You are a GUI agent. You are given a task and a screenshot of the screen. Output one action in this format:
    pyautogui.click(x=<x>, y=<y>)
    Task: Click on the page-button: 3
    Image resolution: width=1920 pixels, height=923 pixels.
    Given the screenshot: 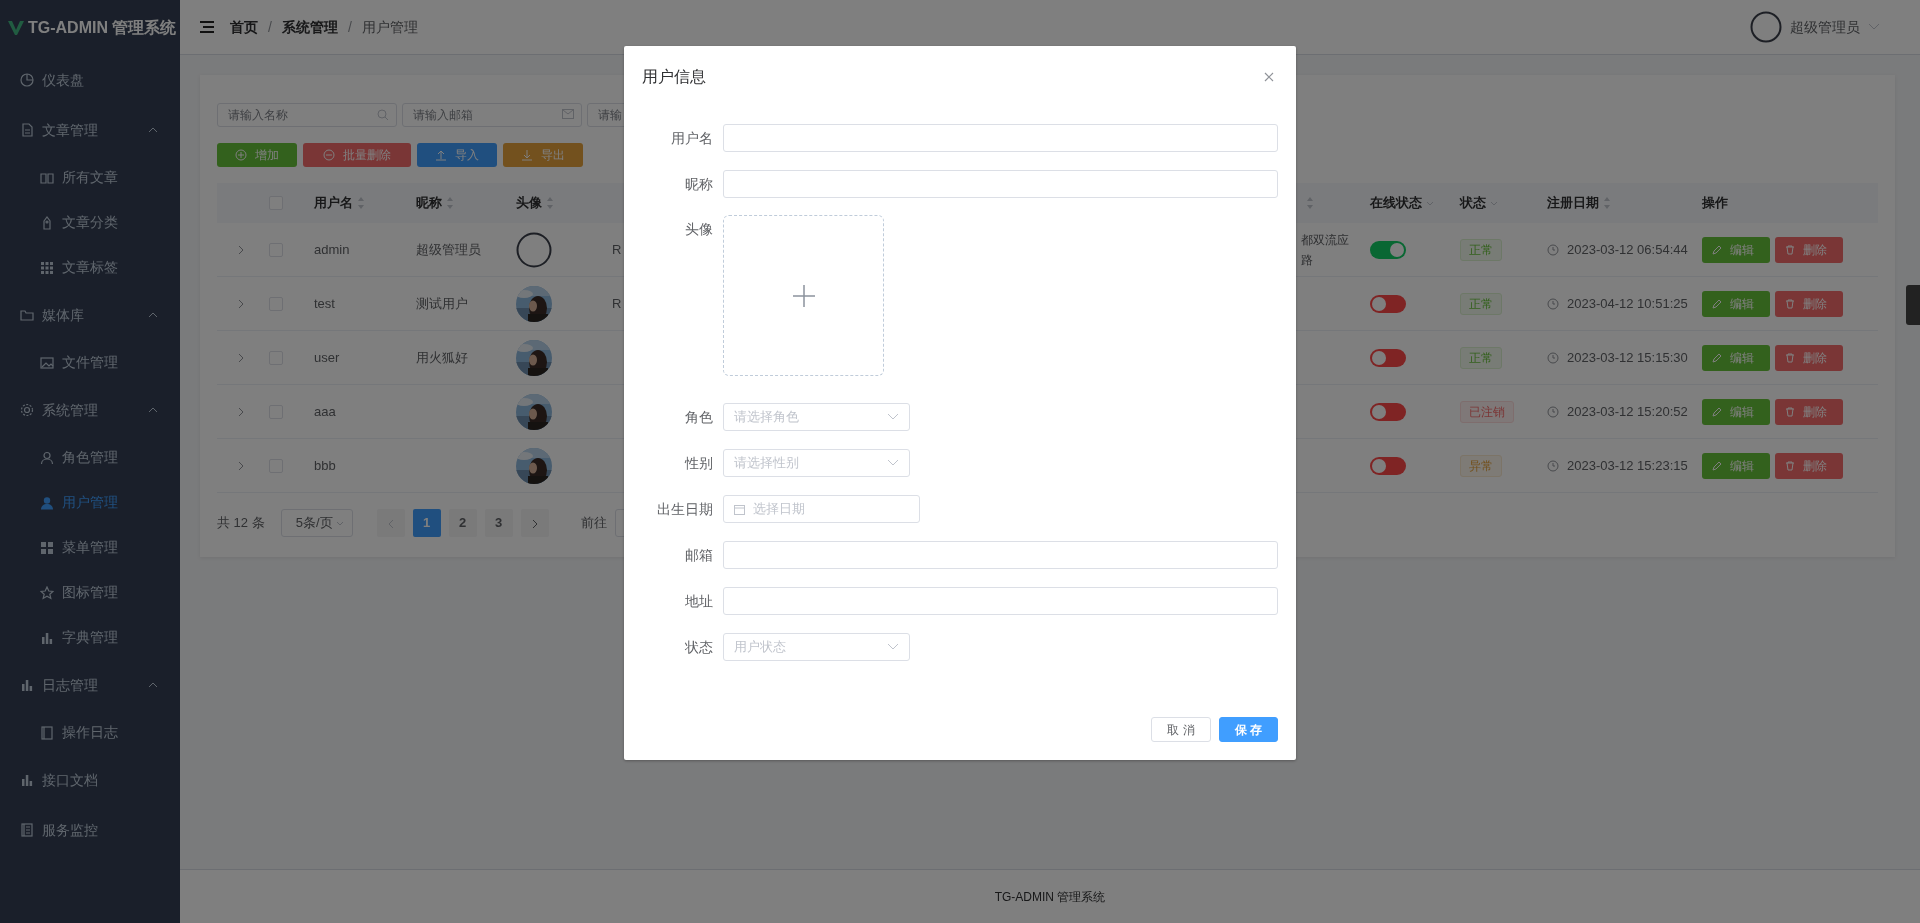 What is the action you would take?
    pyautogui.click(x=498, y=523)
    